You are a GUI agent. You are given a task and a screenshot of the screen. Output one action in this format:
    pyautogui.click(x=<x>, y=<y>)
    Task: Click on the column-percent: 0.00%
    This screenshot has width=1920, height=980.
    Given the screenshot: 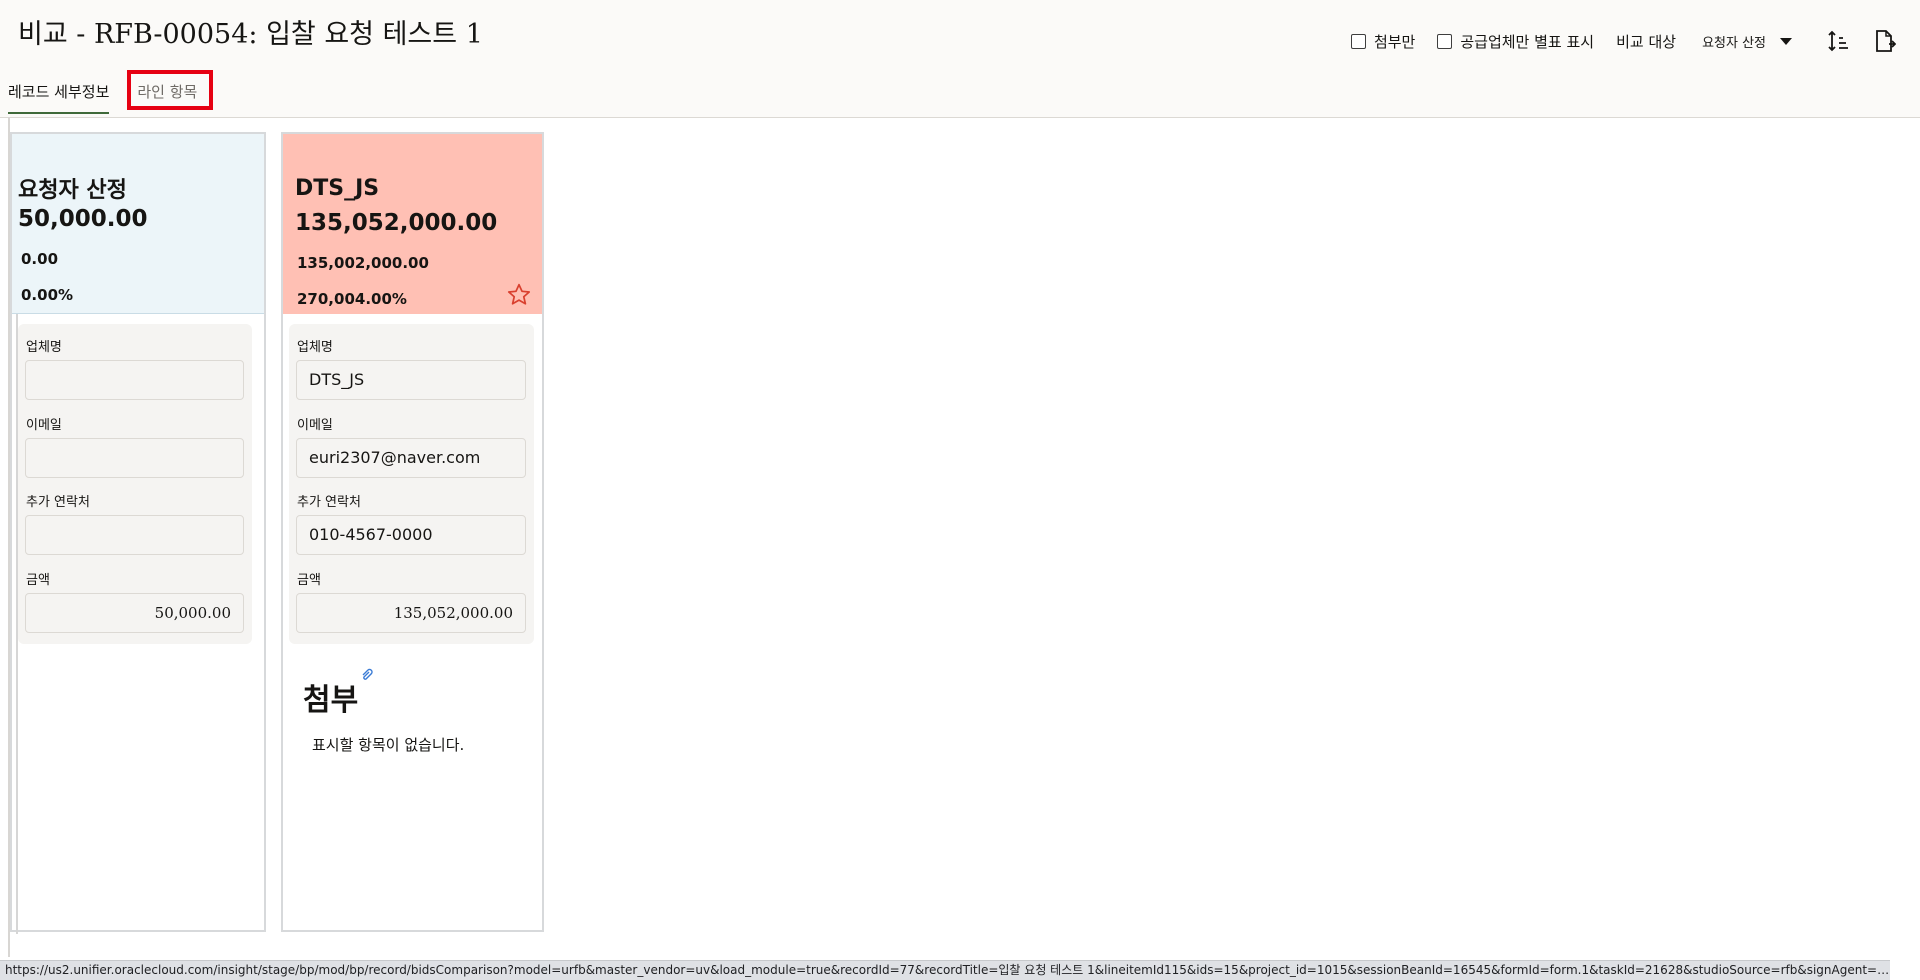 What is the action you would take?
    pyautogui.click(x=47, y=295)
    